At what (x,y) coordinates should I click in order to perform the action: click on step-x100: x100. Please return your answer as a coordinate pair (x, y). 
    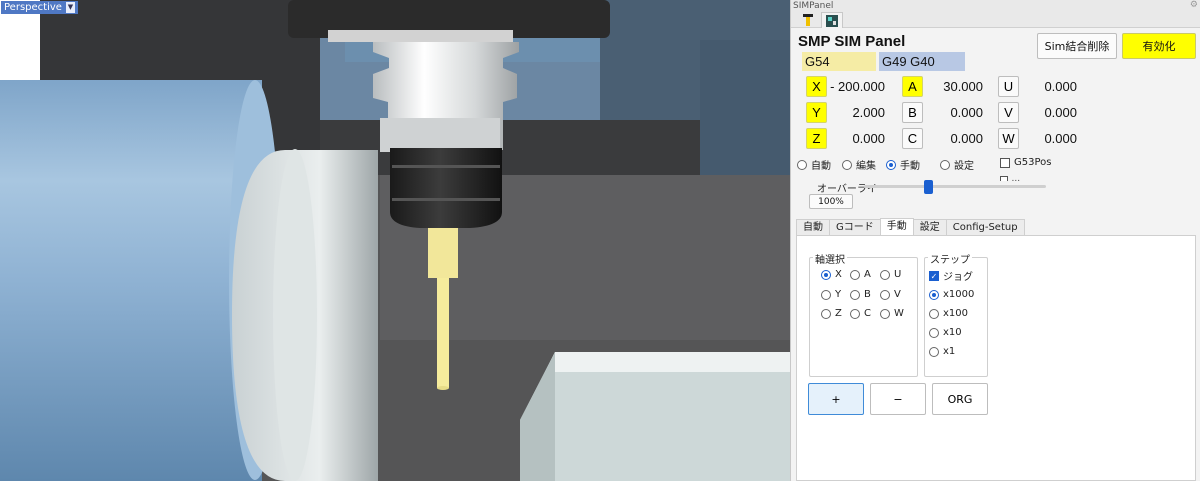
    Looking at the image, I should click on (948, 313).